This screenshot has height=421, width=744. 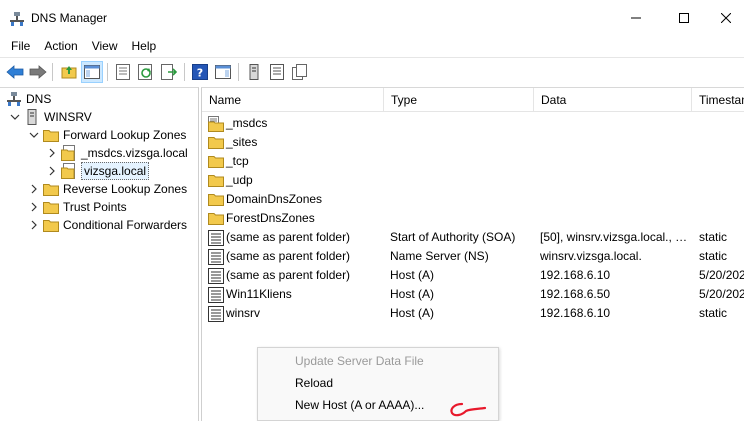 What do you see at coordinates (50, 117) in the screenshot?
I see `tree-item-winsrv: WINSRV` at bounding box center [50, 117].